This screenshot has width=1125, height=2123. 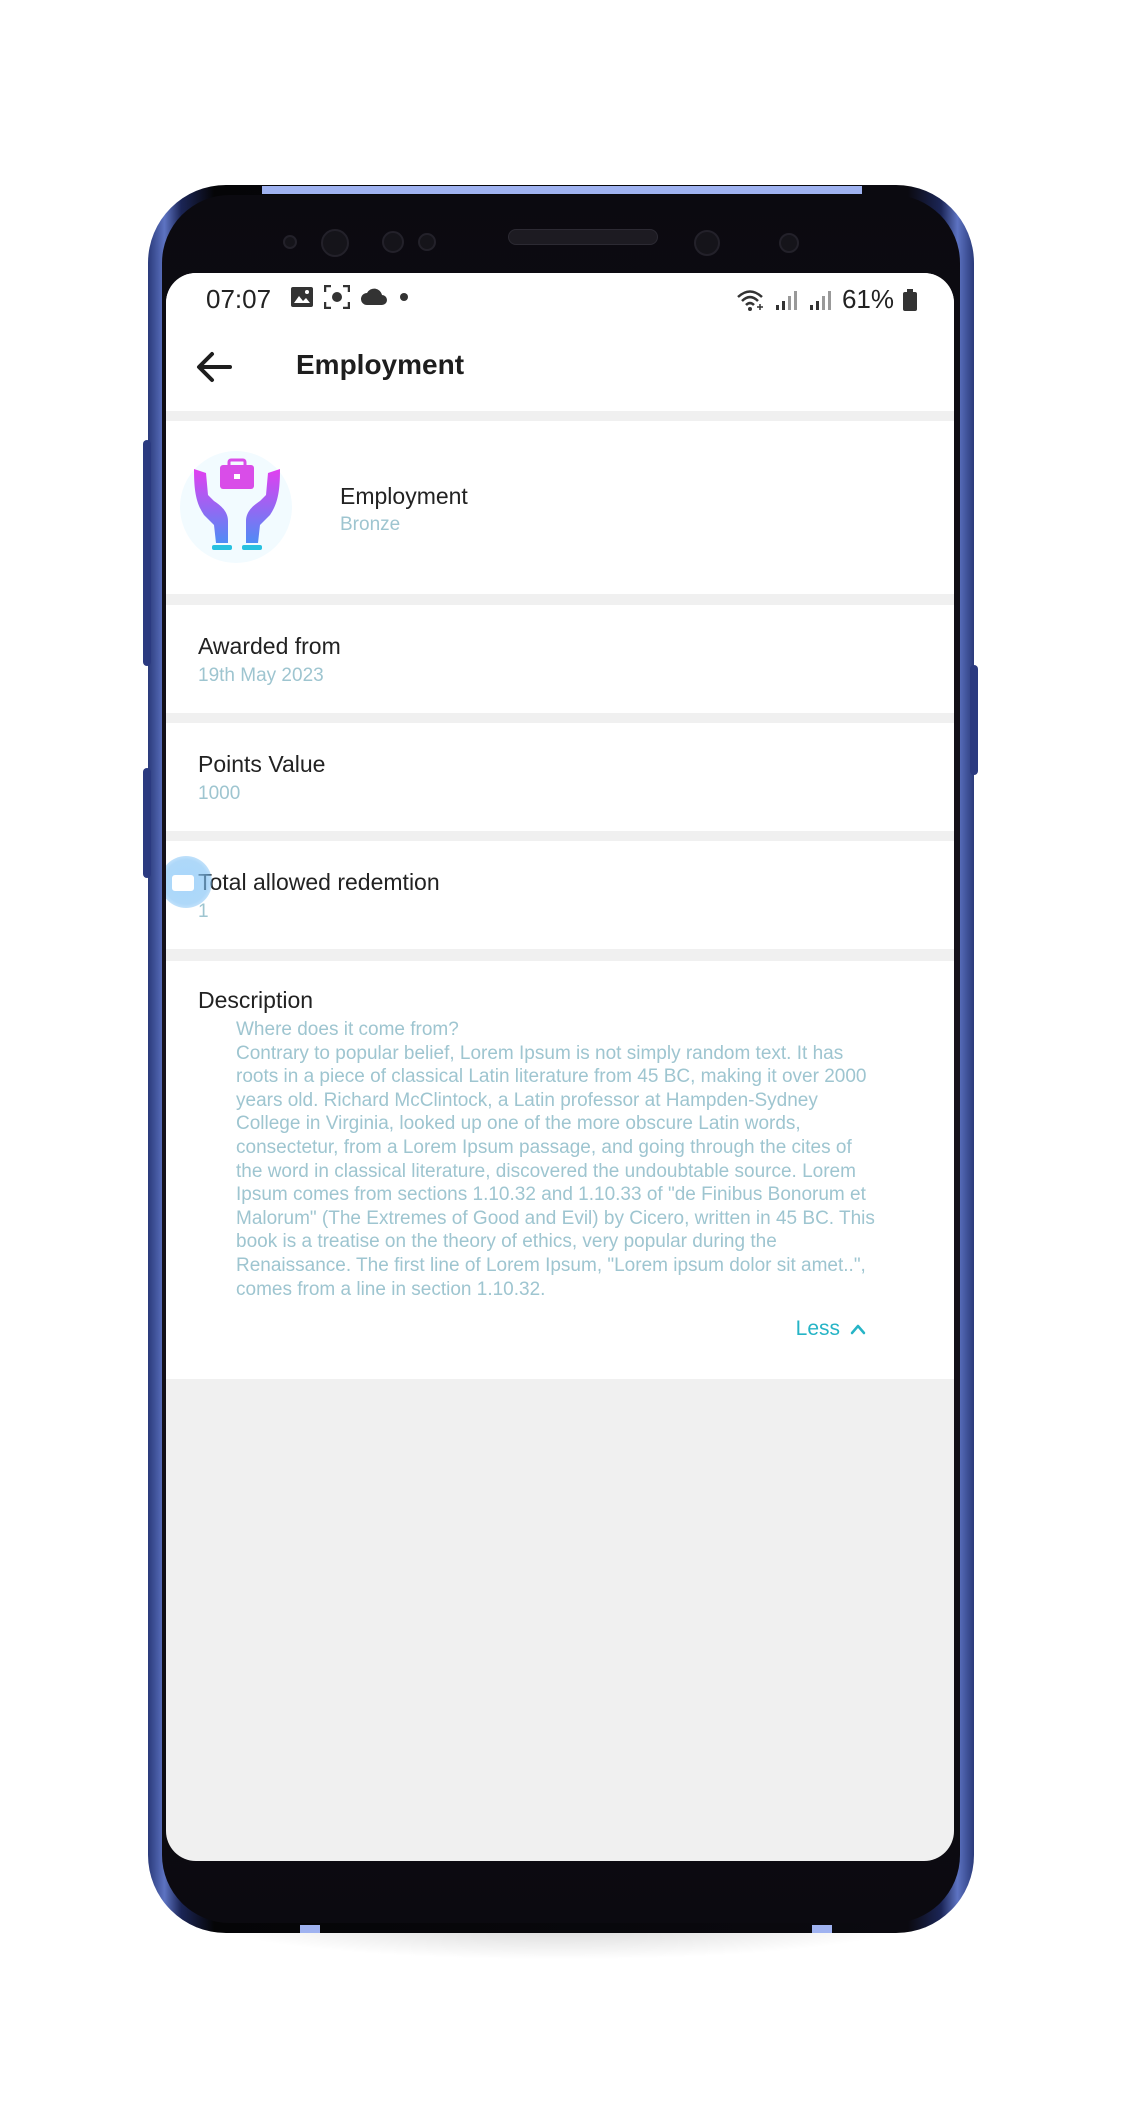 What do you see at coordinates (867, 299) in the screenshot?
I see `battery-percent: 61%` at bounding box center [867, 299].